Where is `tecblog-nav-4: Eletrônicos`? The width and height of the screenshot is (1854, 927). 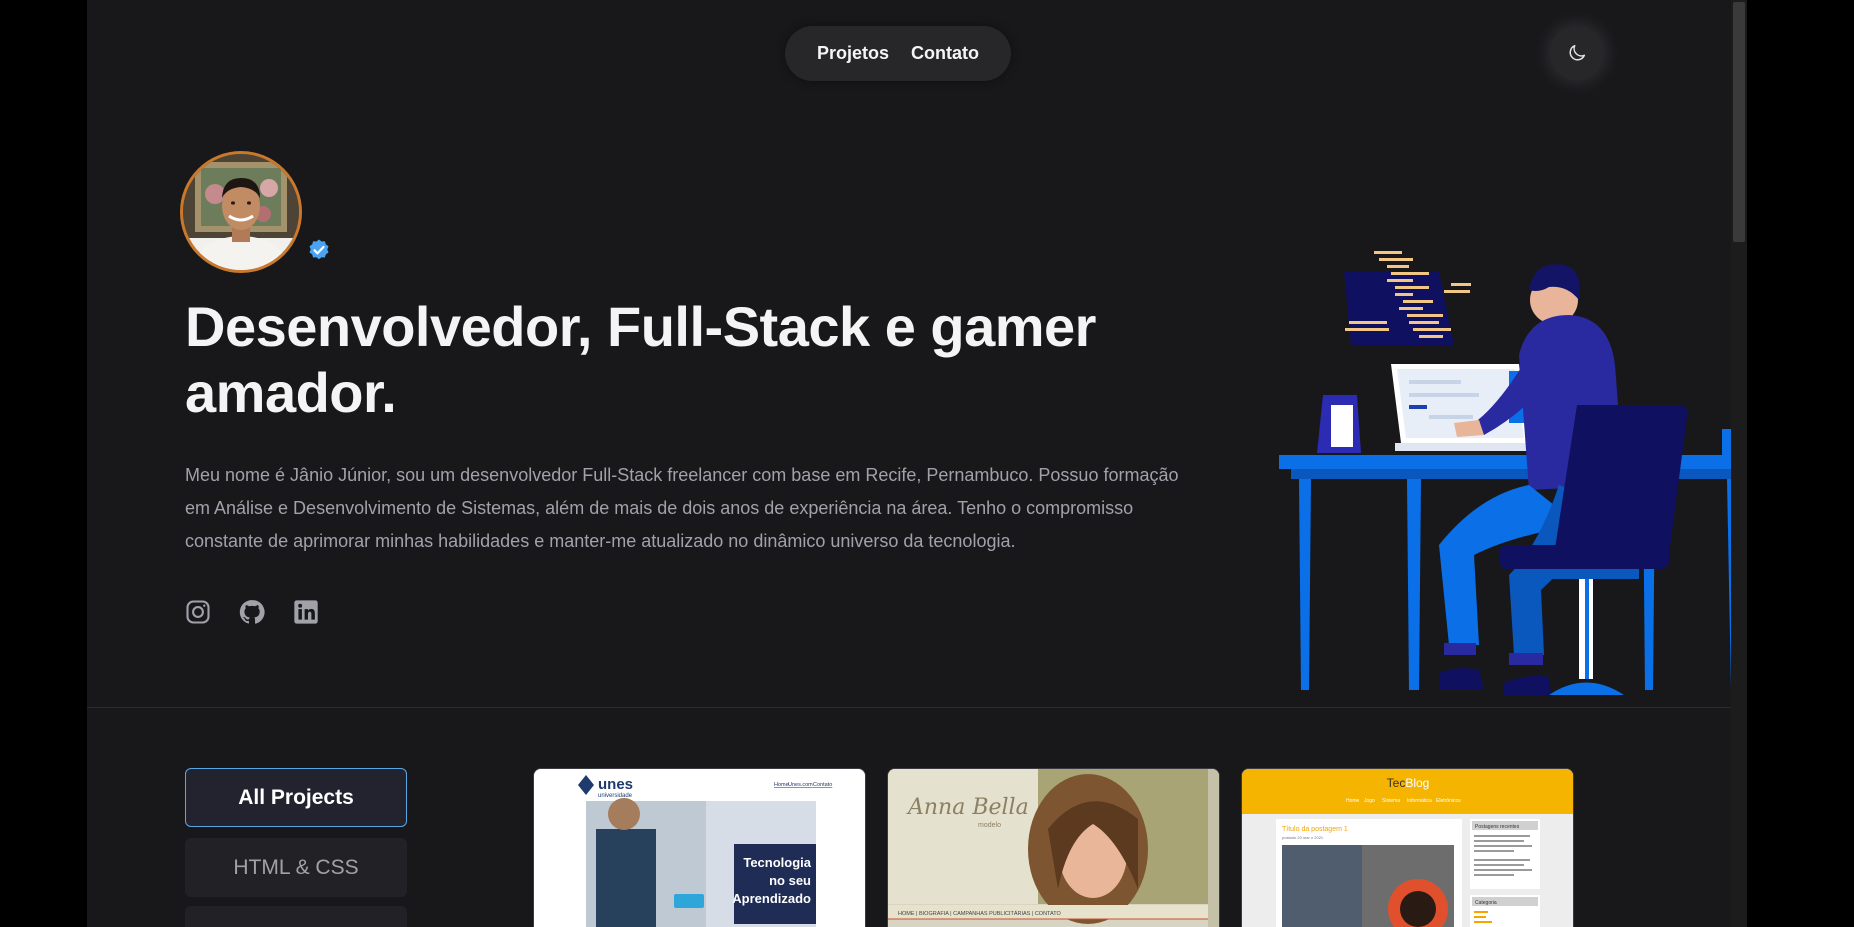
tecblog-nav-4: Eletrônicos is located at coordinates (1448, 801).